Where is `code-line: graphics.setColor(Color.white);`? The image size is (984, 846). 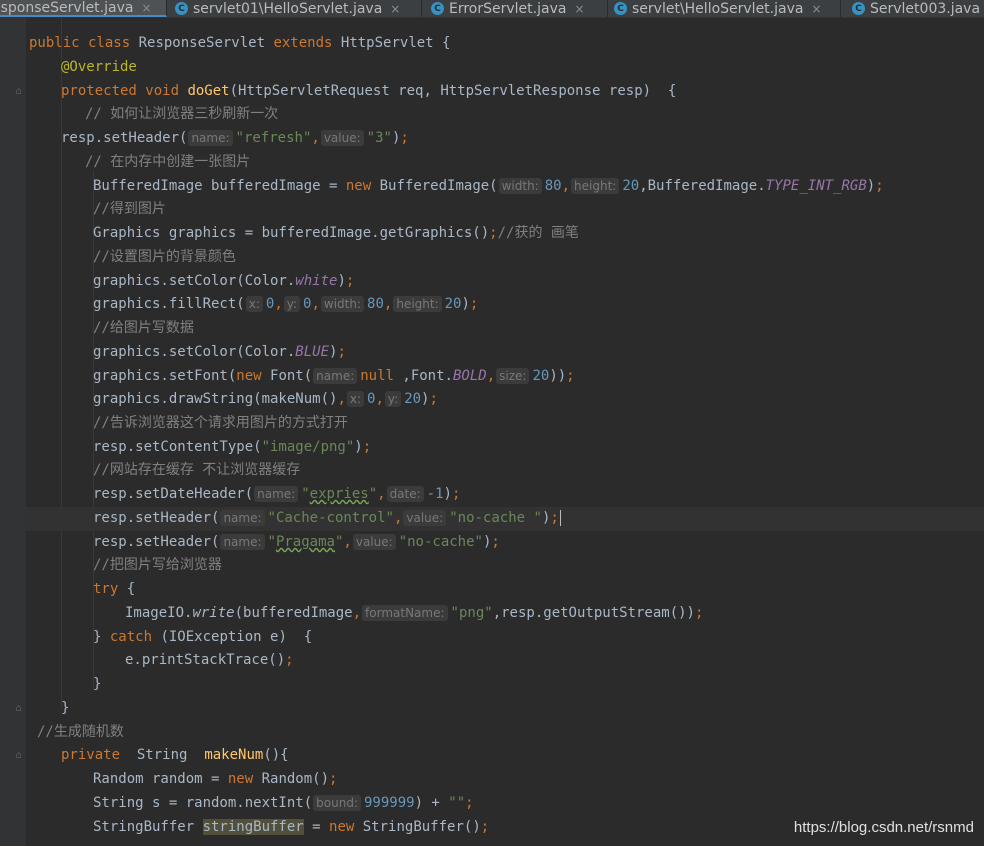 code-line: graphics.setColor(Color.white); is located at coordinates (224, 281).